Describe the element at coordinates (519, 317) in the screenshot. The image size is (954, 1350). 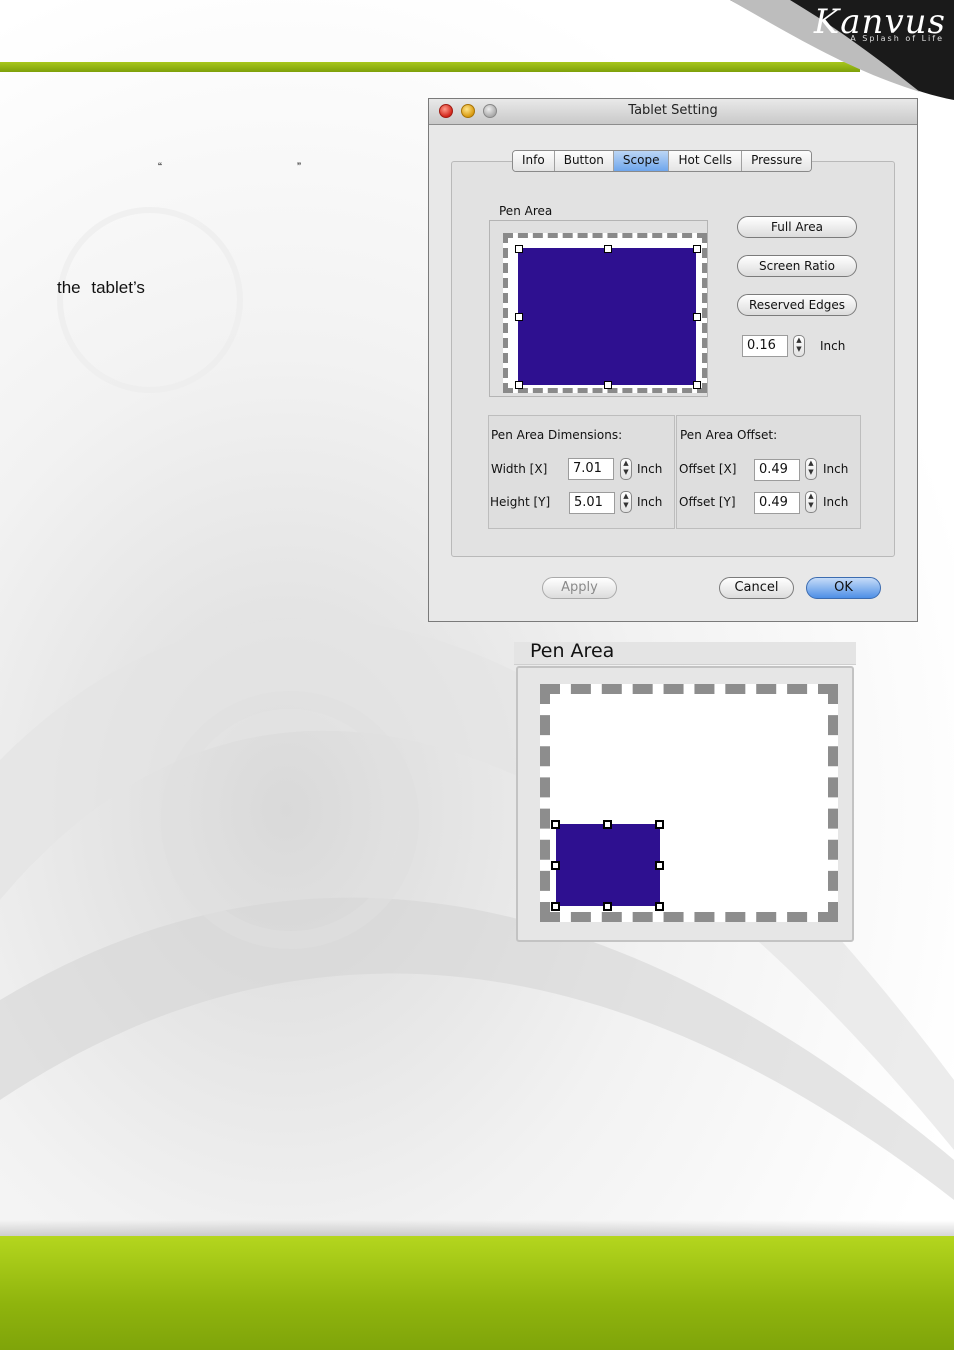
I see `resize-handle-left` at that location.